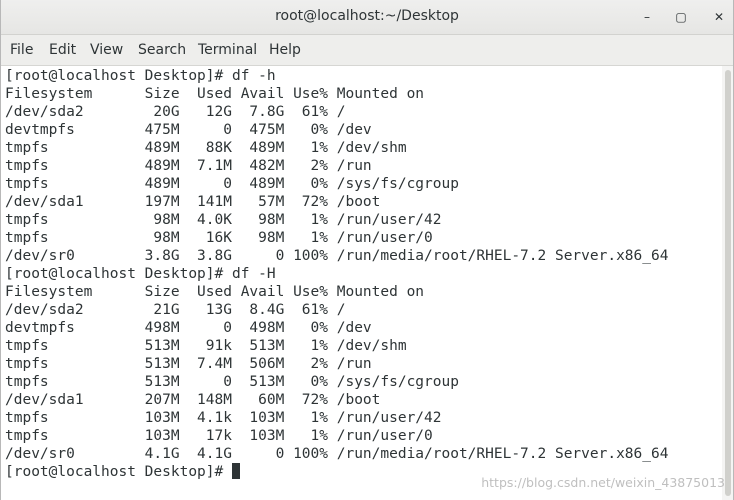  What do you see at coordinates (232, 184) in the screenshot?
I see `terminal-line: tmpfs 489M 0 489M 0% /sys/fs/cgroup` at bounding box center [232, 184].